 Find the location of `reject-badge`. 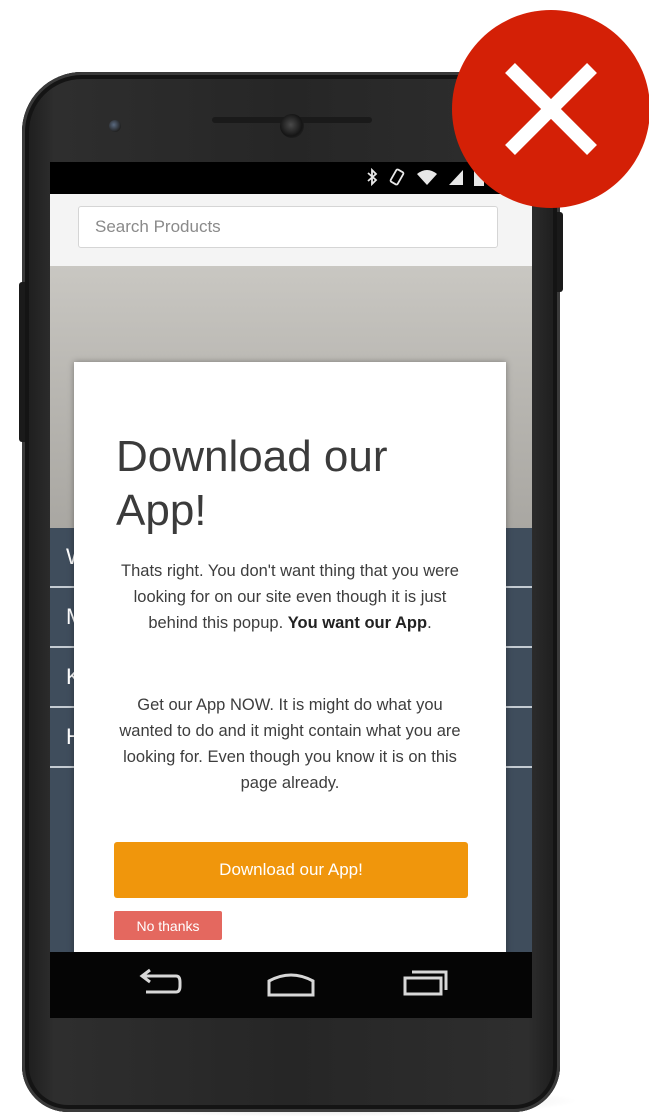

reject-badge is located at coordinates (550, 109).